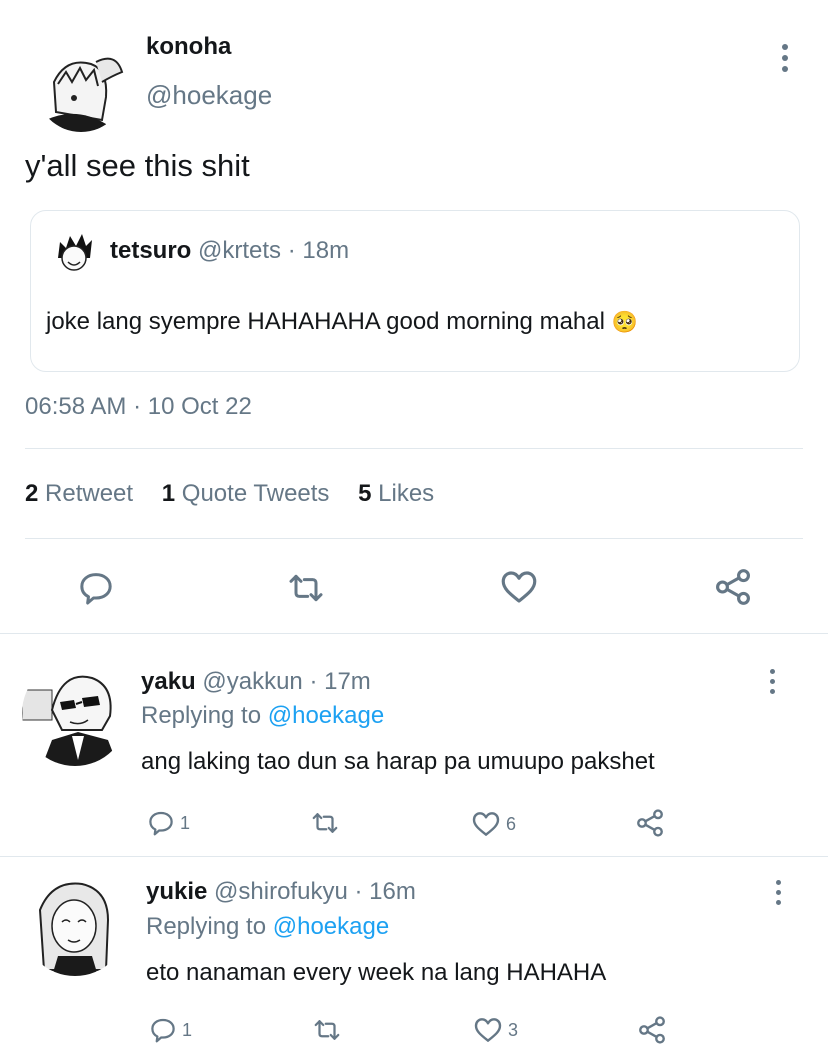  Describe the element at coordinates (495, 1030) in the screenshot. I see `like-icon: 3` at that location.